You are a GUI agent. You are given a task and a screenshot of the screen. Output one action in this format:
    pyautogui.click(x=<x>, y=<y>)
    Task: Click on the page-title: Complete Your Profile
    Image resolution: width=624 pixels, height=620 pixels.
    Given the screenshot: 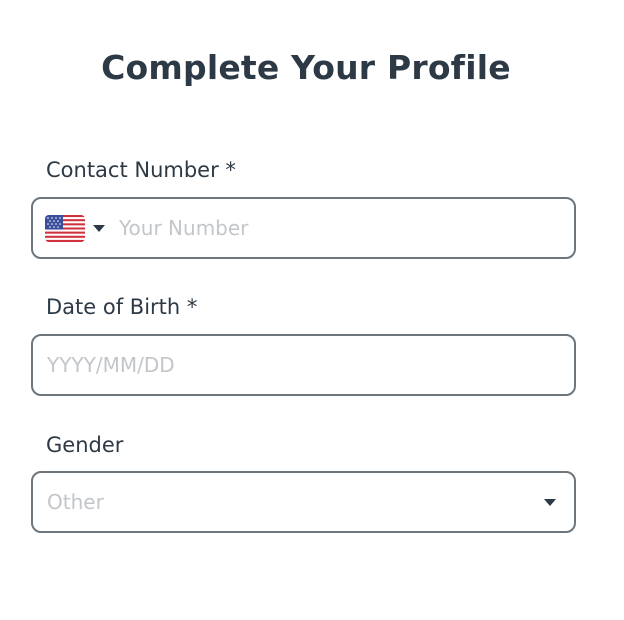 What is the action you would take?
    pyautogui.click(x=306, y=67)
    